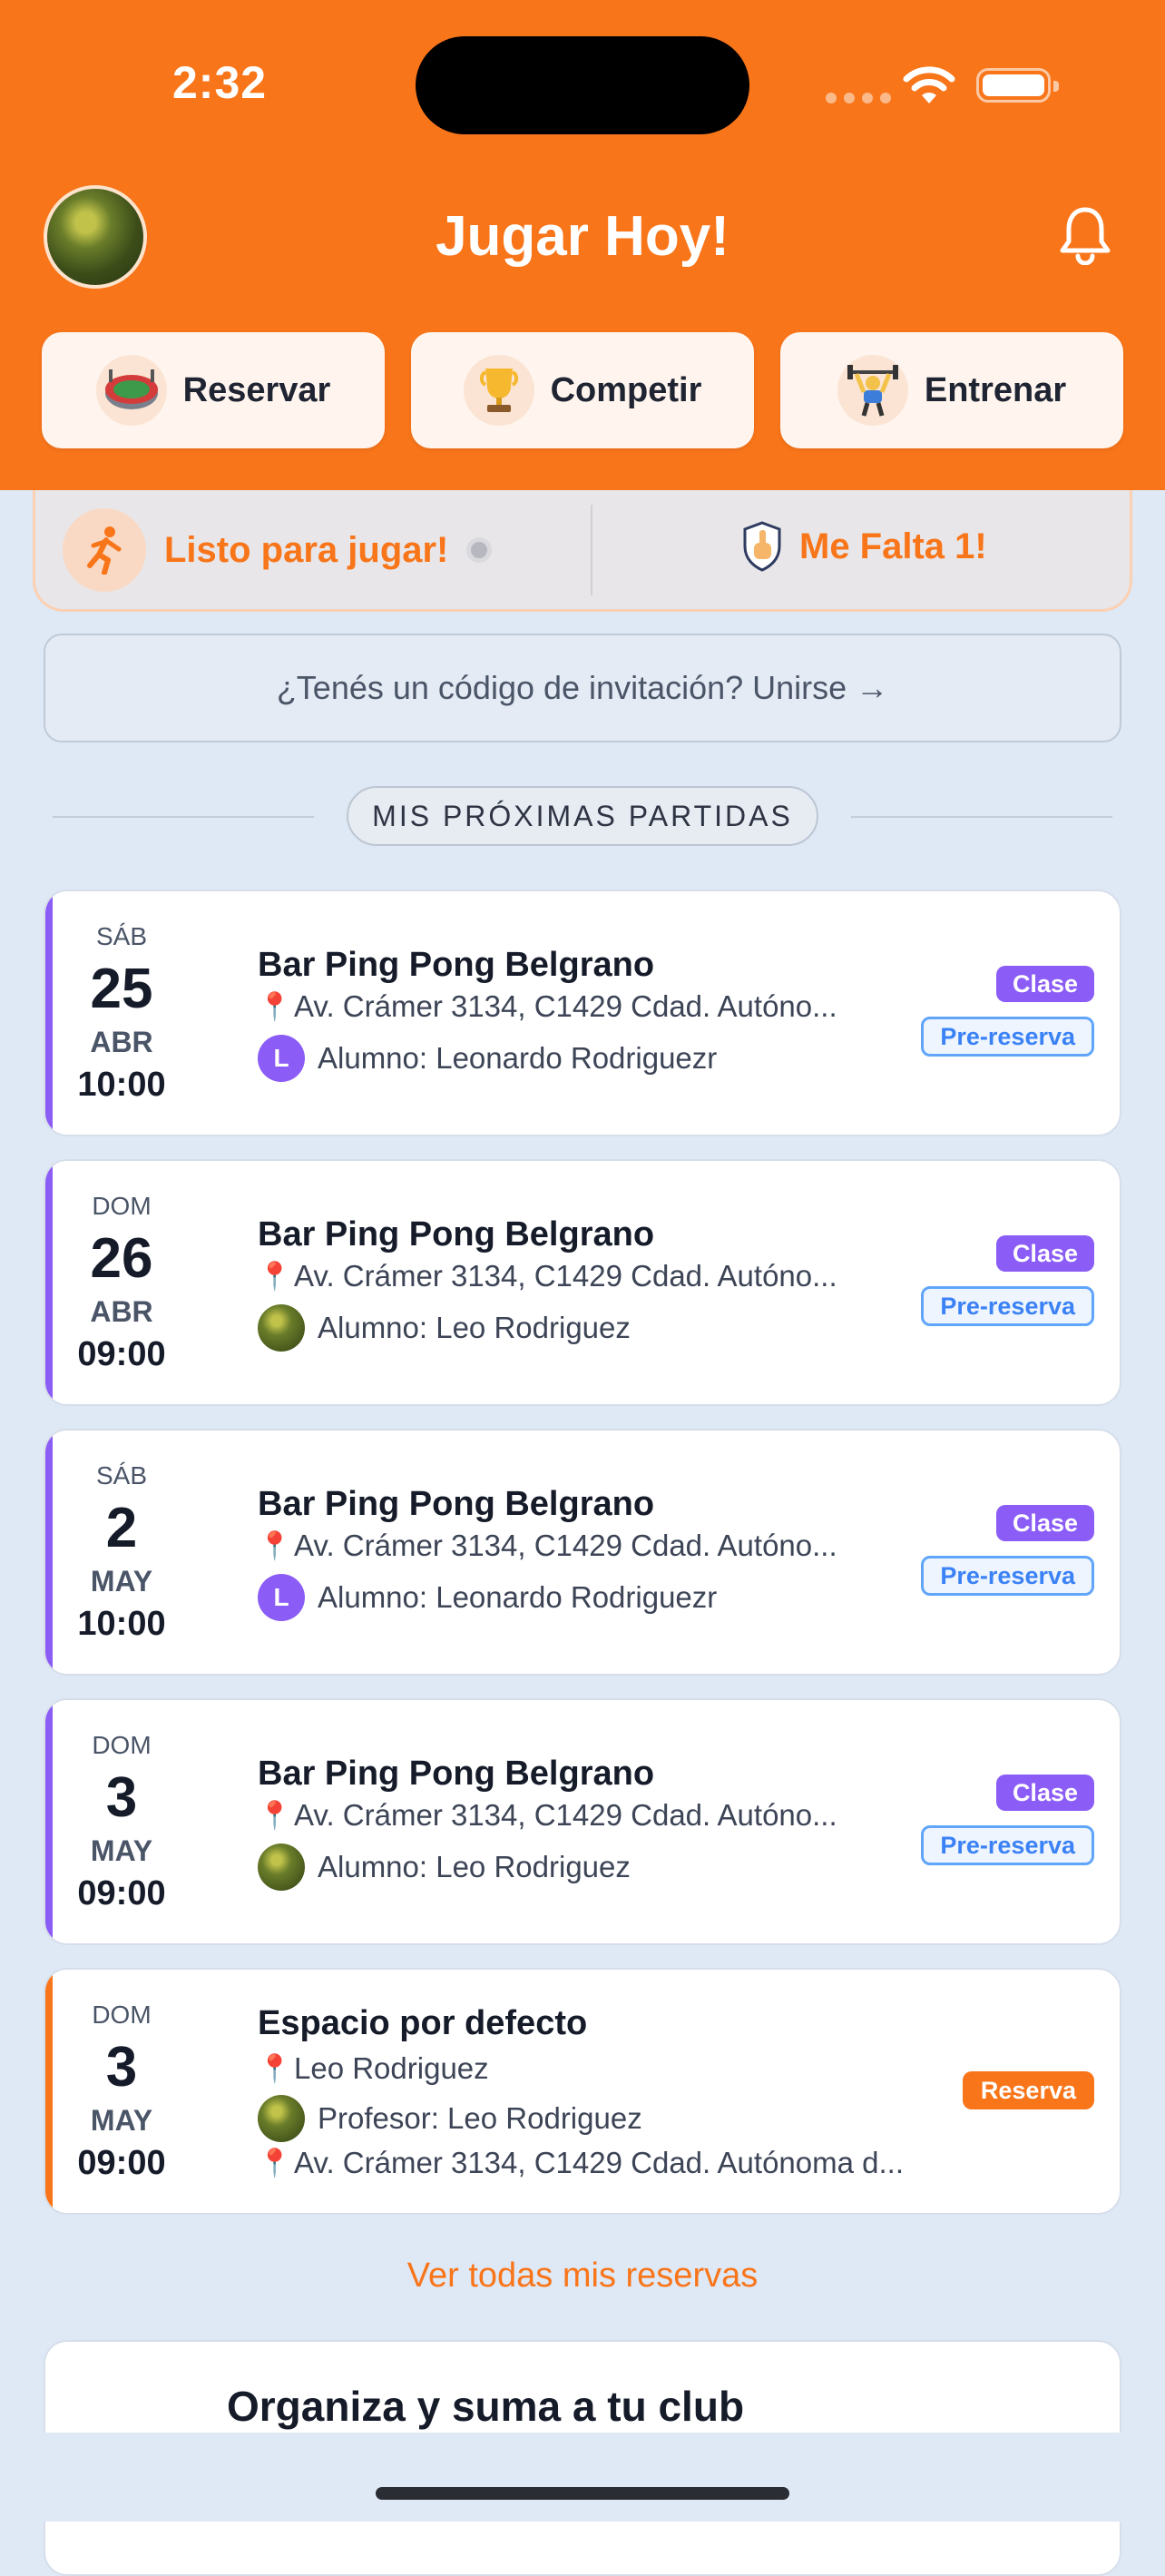 Image resolution: width=1165 pixels, height=2576 pixels. Describe the element at coordinates (872, 390) in the screenshot. I see `weightlifter-icon` at that location.